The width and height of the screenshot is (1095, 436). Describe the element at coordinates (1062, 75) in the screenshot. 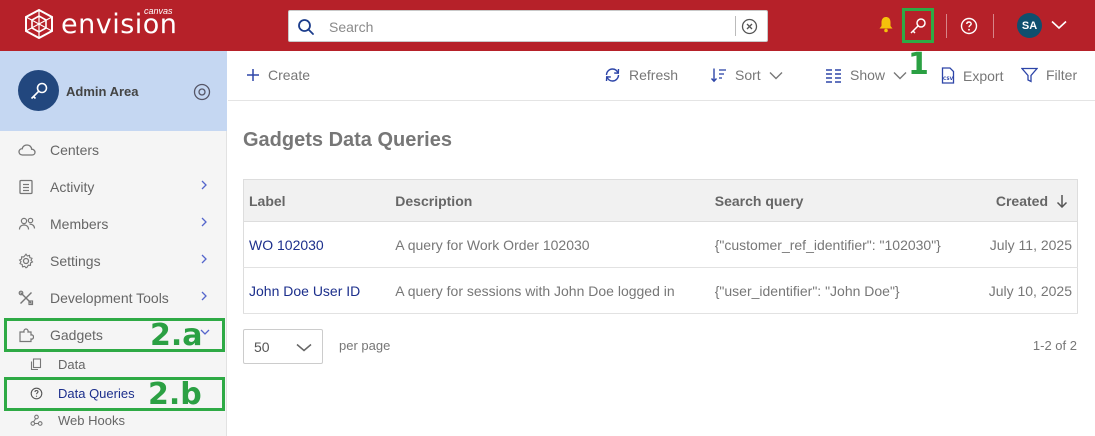

I see `filter-label: Filter` at that location.